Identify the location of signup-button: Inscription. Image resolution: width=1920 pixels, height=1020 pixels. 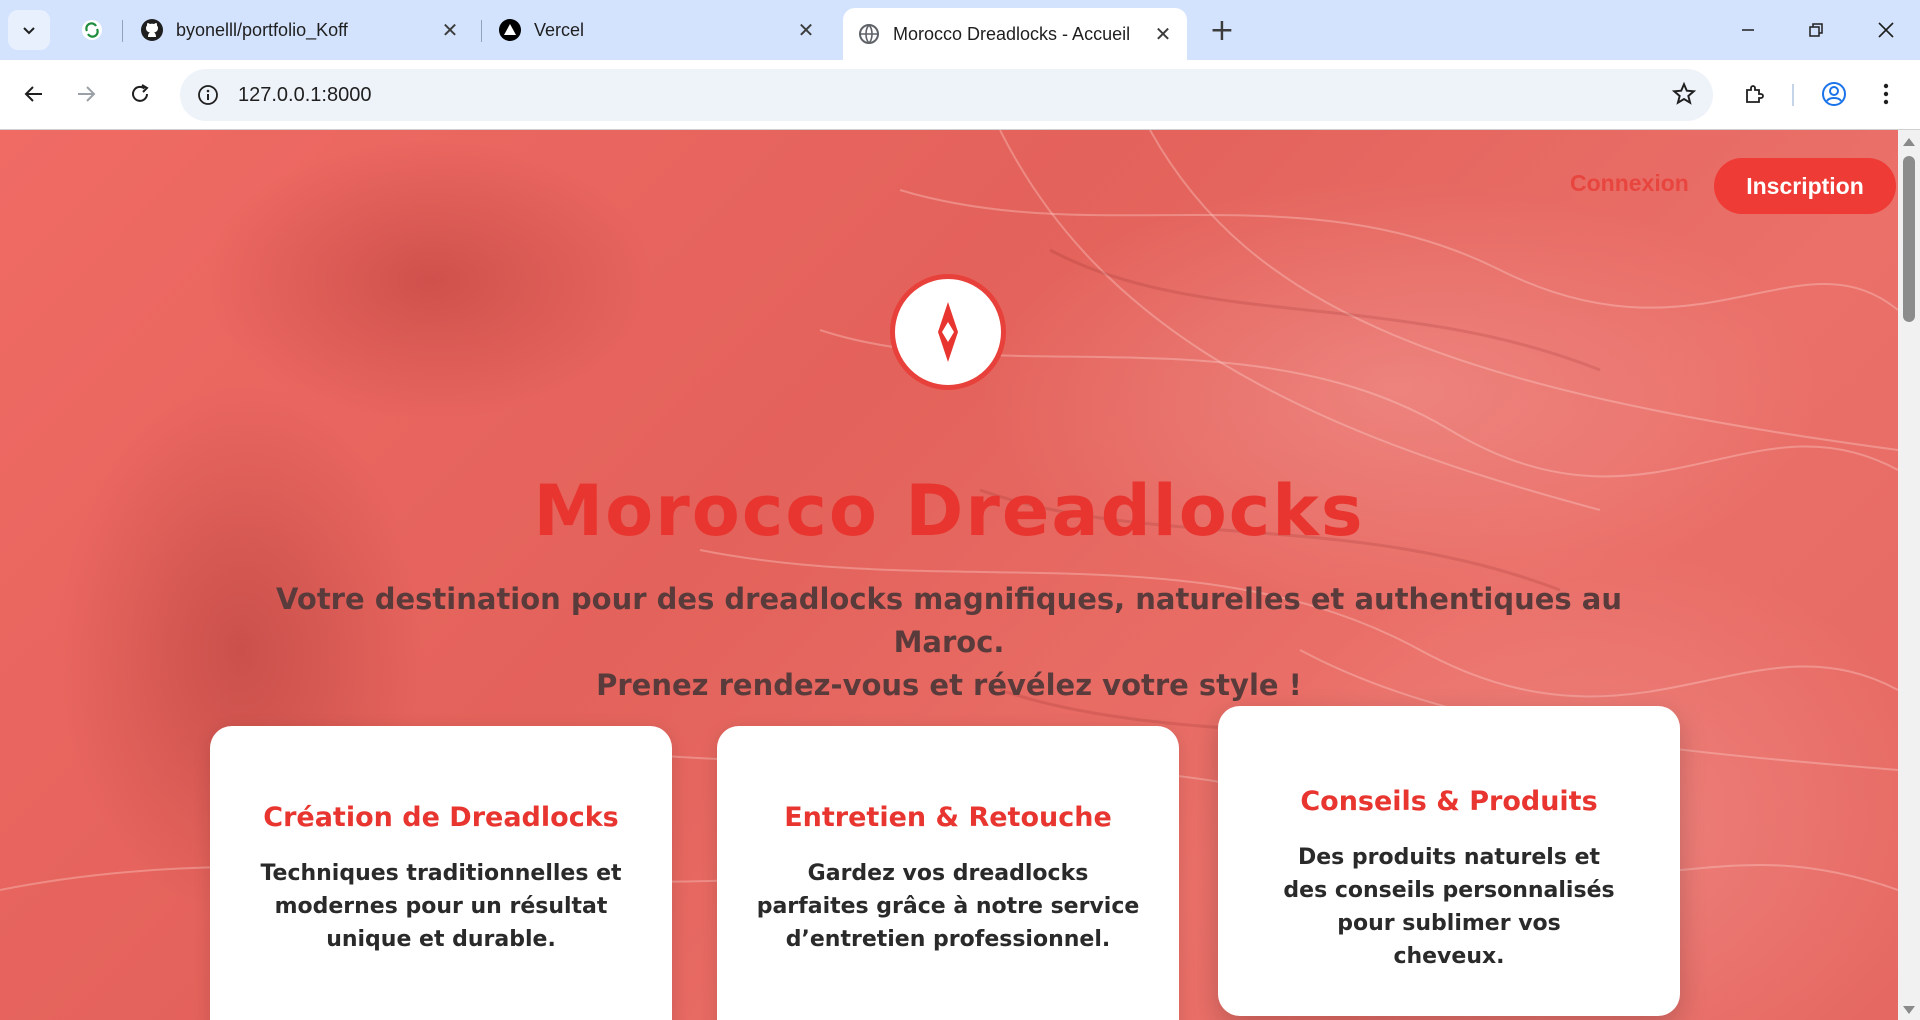
(1805, 186).